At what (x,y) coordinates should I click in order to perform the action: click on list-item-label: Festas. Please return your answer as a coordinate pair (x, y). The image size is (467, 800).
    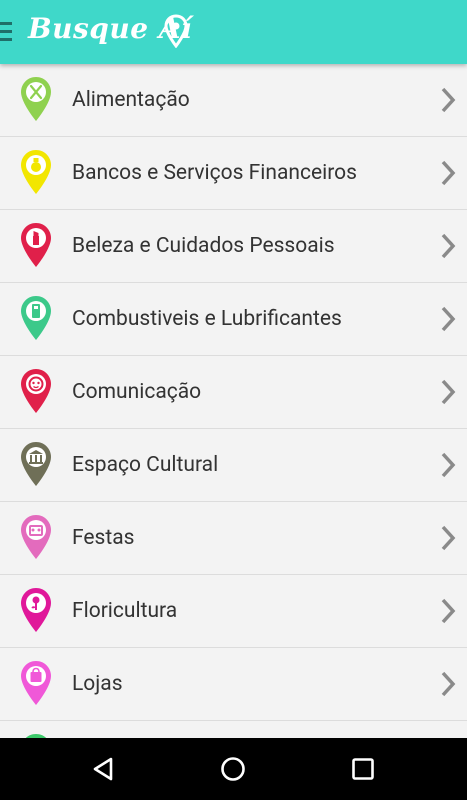
    Looking at the image, I should click on (103, 538).